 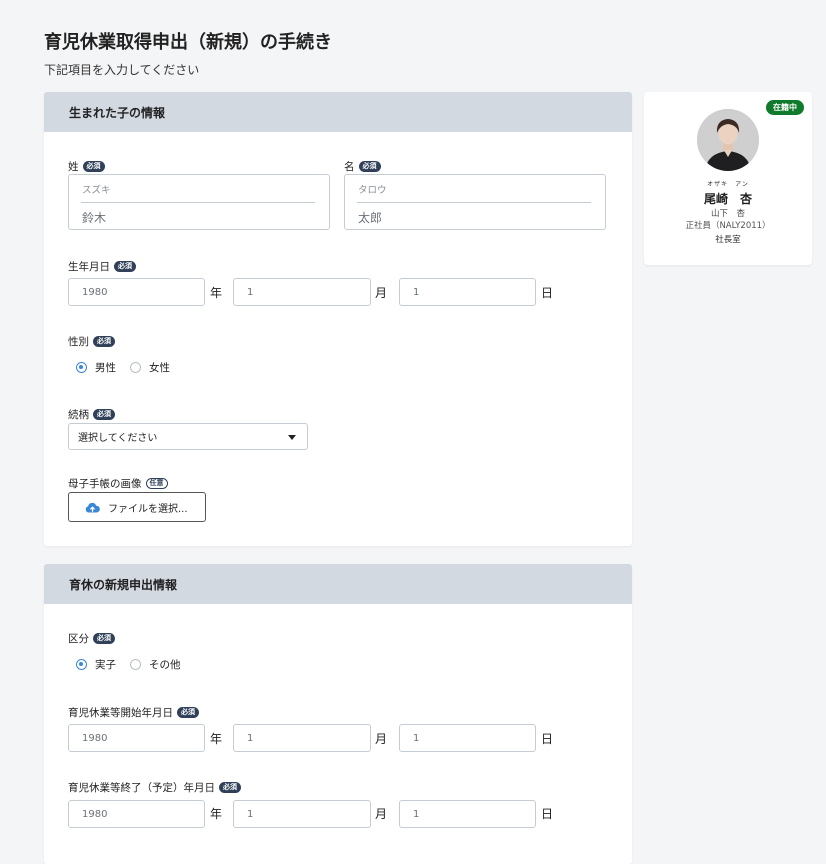 What do you see at coordinates (302, 738) in the screenshot?
I see `start-month-input: 1` at bounding box center [302, 738].